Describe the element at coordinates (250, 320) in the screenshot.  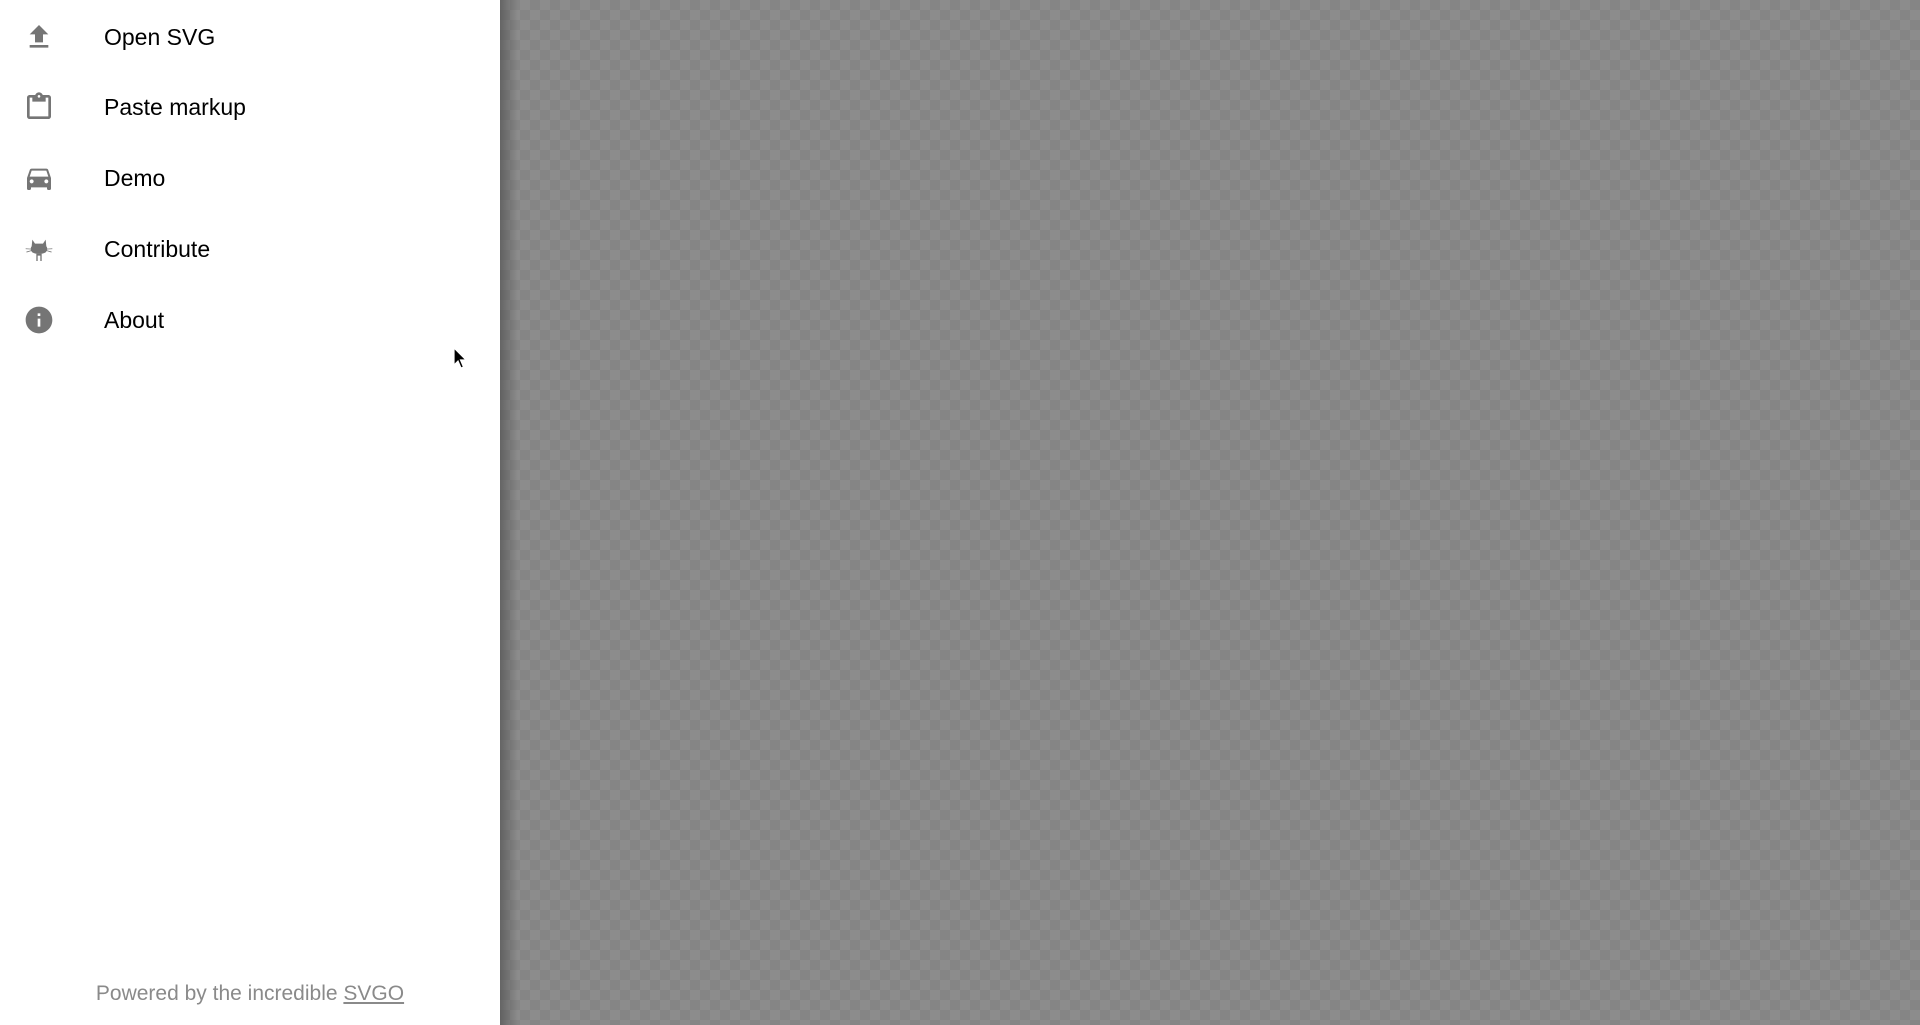
I see `menu-item-about: About` at that location.